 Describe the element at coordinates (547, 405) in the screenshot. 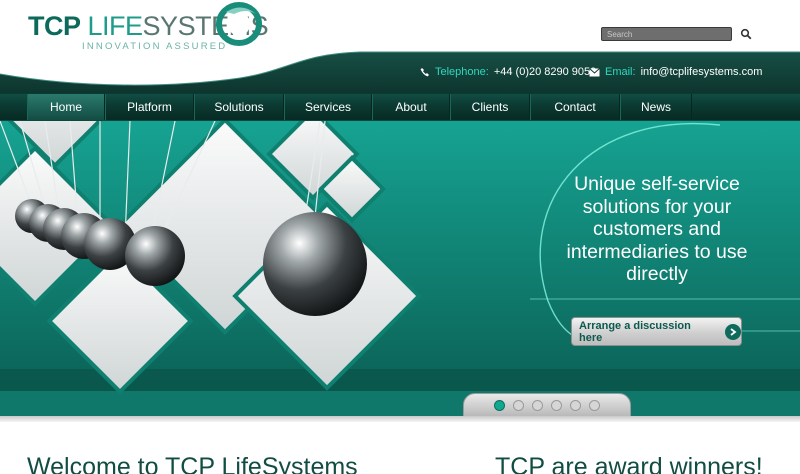

I see `slider-pagination` at that location.